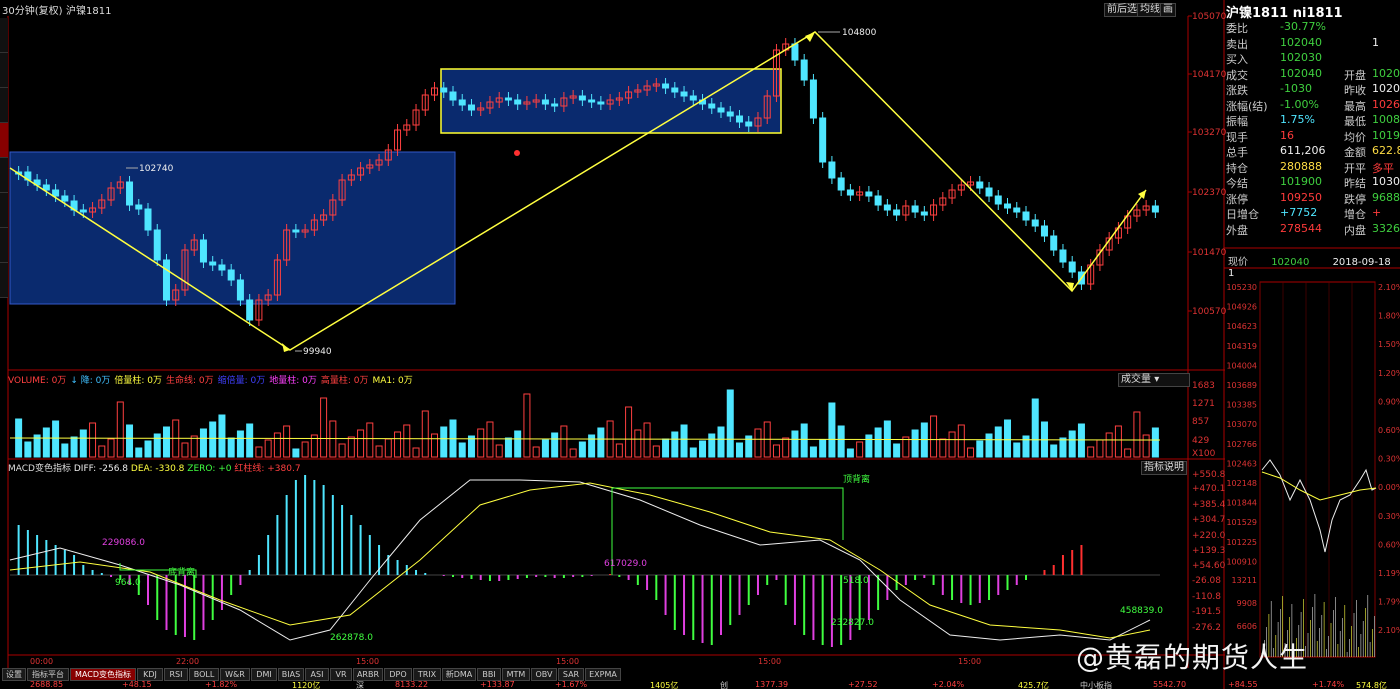 This screenshot has height=689, width=1400. What do you see at coordinates (489, 674) in the screenshot?
I see `indicator-tab: BBI` at bounding box center [489, 674].